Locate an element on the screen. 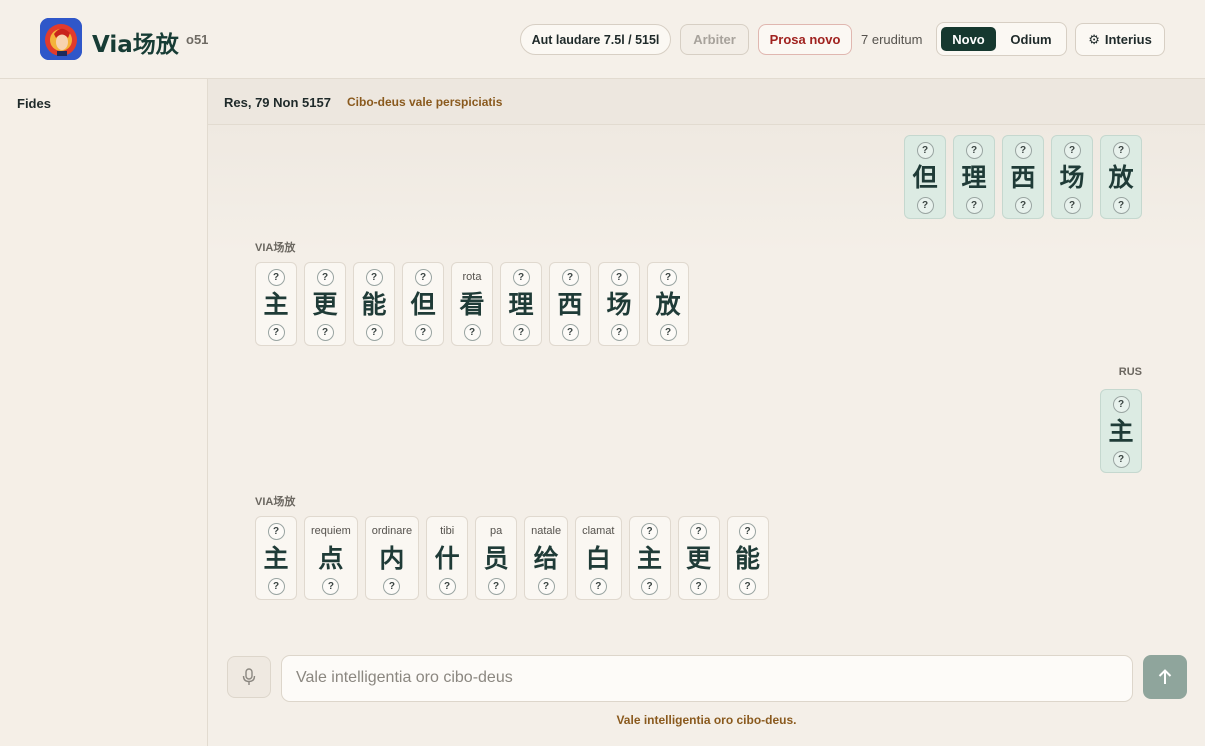 Image resolution: width=1205 pixels, height=746 pixels. arrow-up-icon is located at coordinates (1165, 676).